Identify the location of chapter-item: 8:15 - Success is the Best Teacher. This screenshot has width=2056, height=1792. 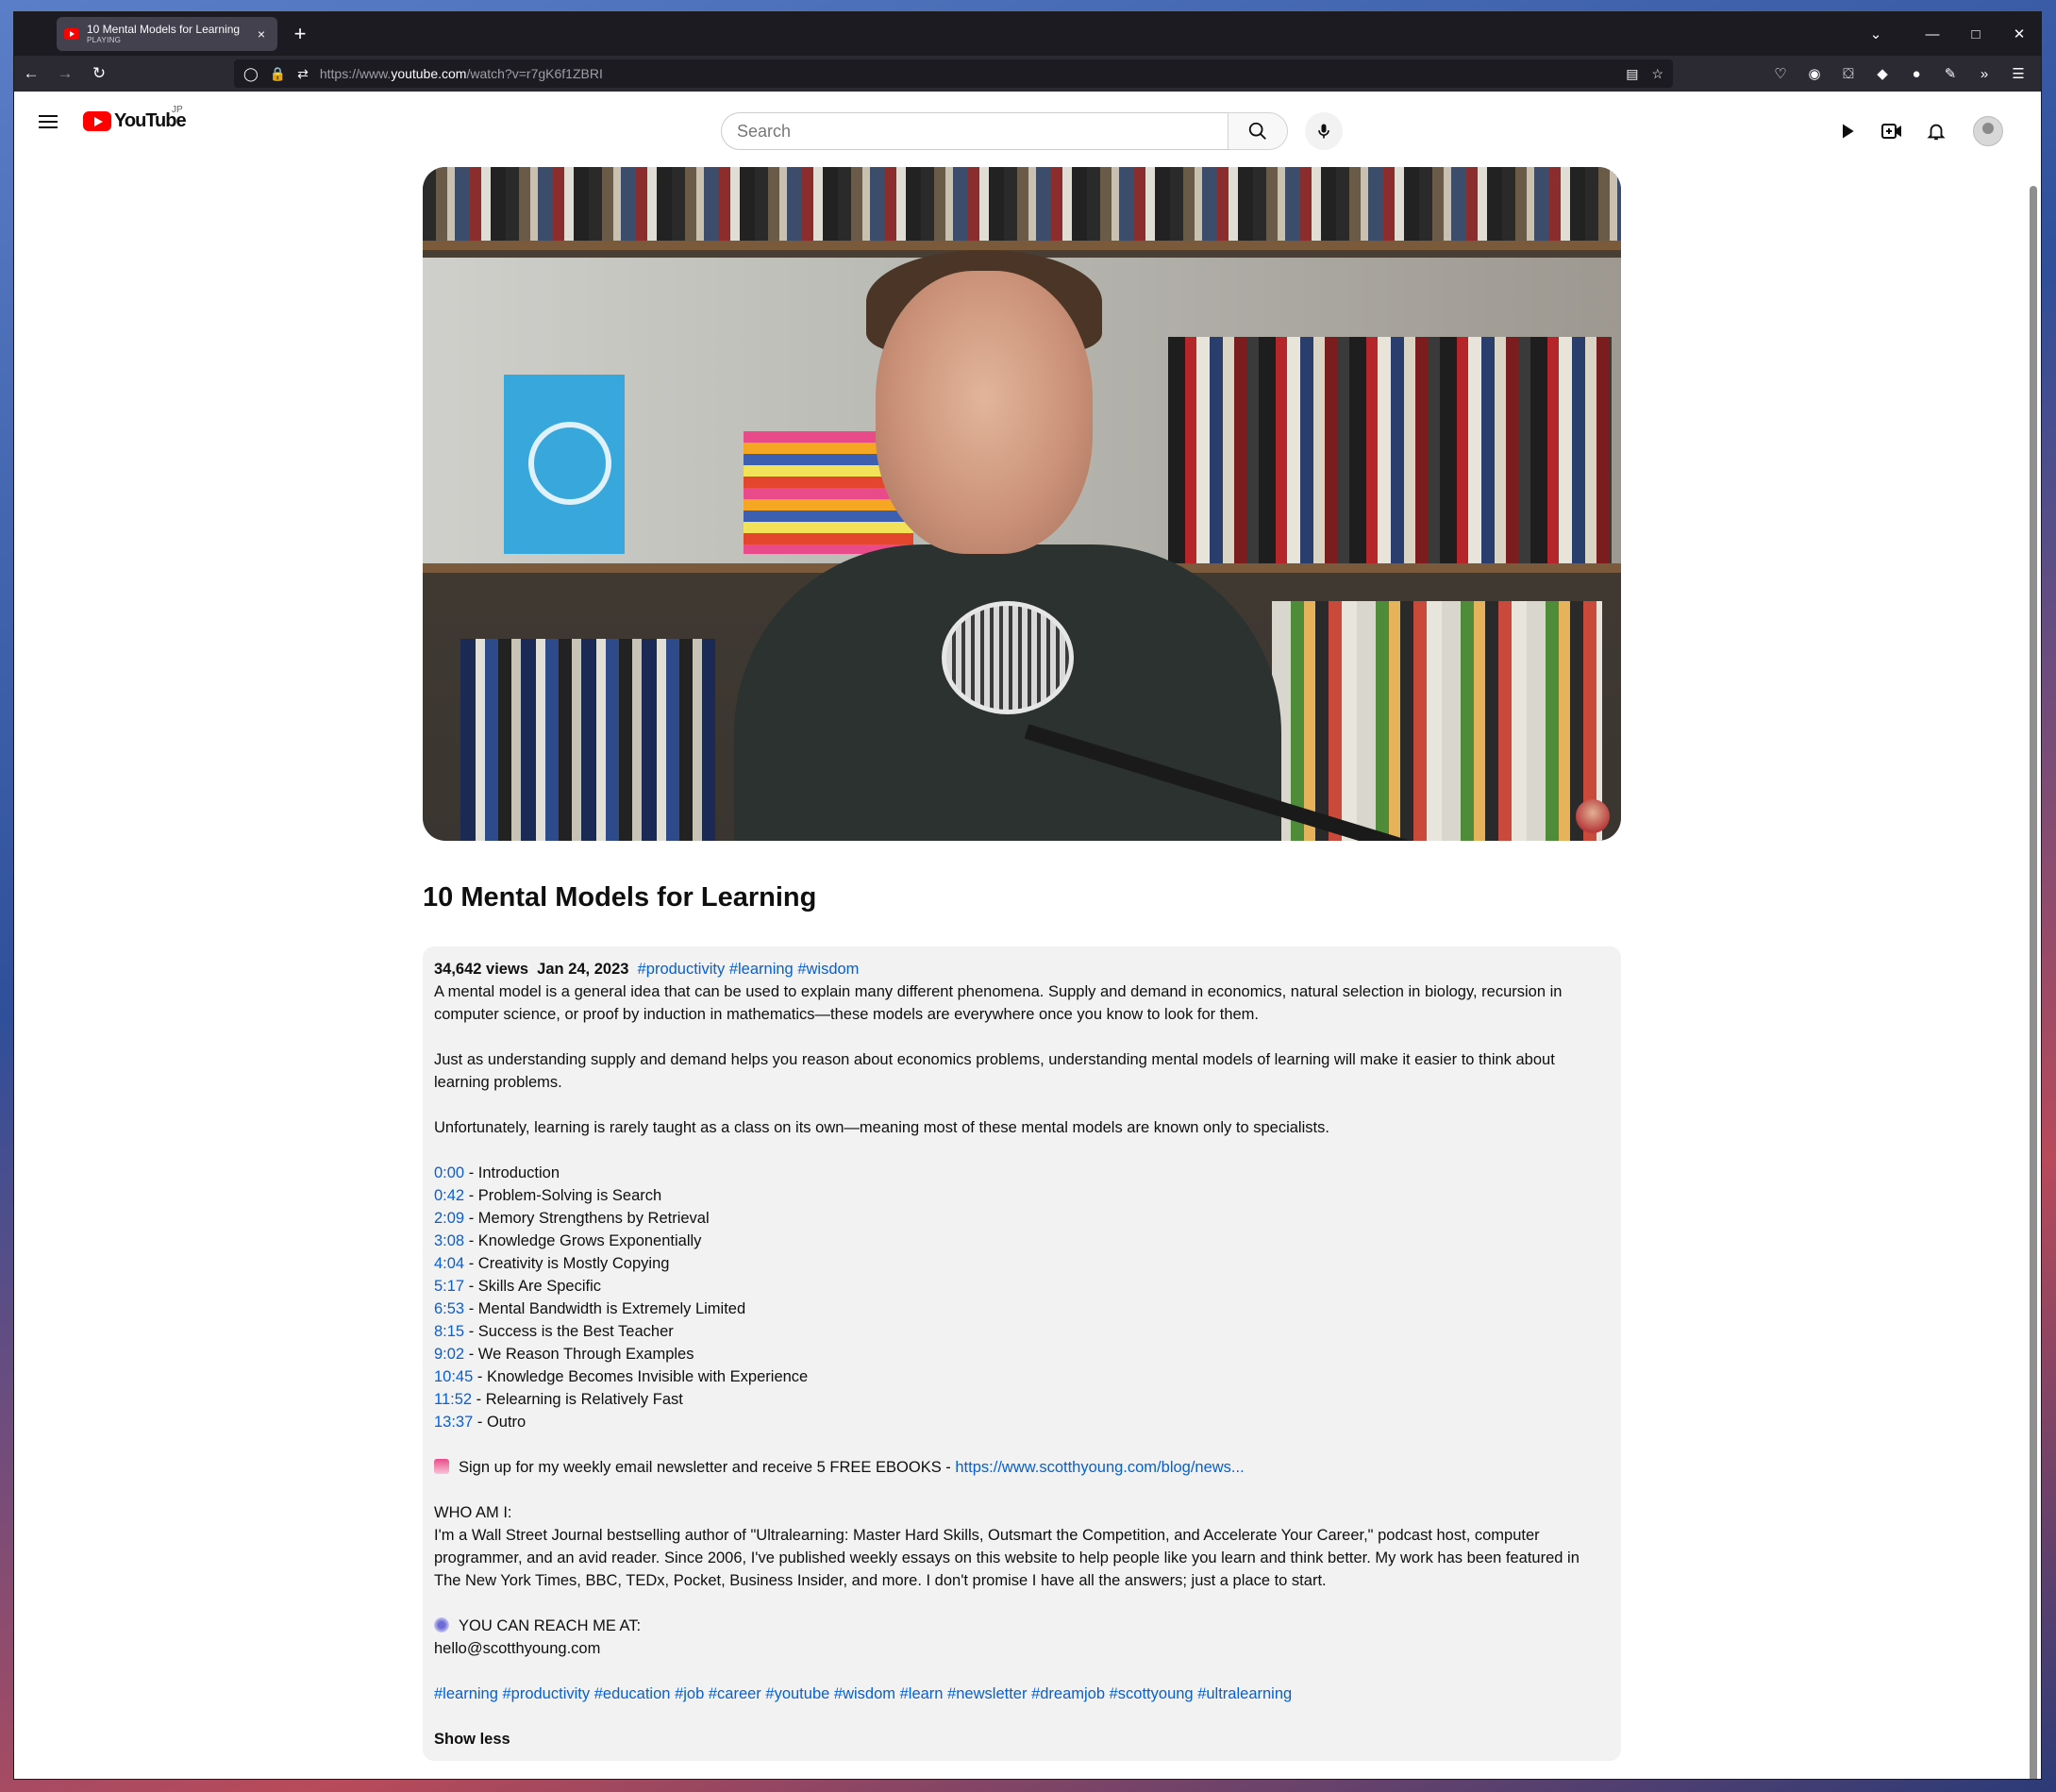
(554, 1331).